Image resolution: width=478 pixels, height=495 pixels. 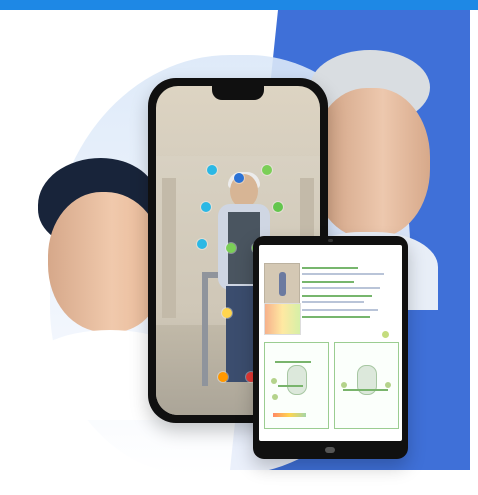 I want to click on pose-joint-left-shoulder, so click(x=212, y=170).